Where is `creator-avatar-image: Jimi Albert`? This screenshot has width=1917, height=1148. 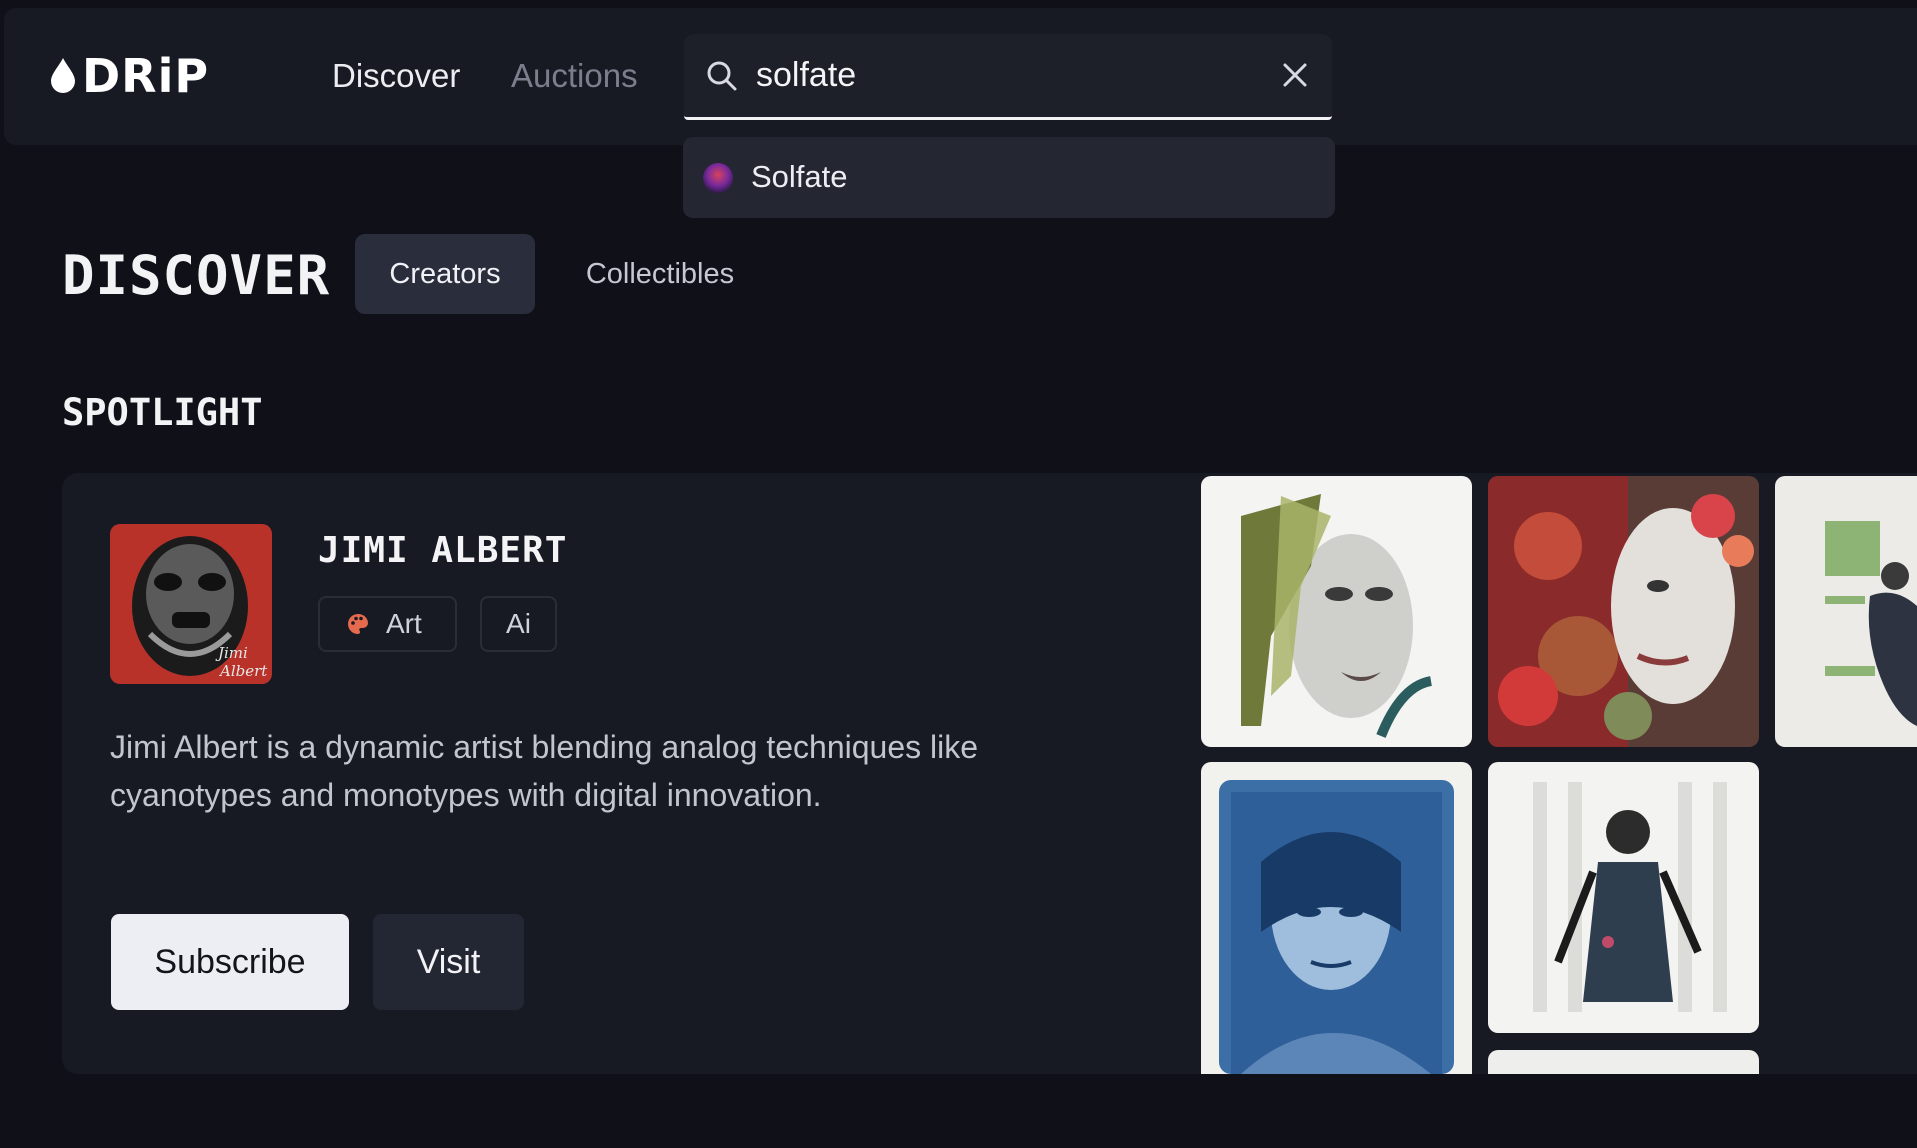 creator-avatar-image: Jimi Albert is located at coordinates (191, 604).